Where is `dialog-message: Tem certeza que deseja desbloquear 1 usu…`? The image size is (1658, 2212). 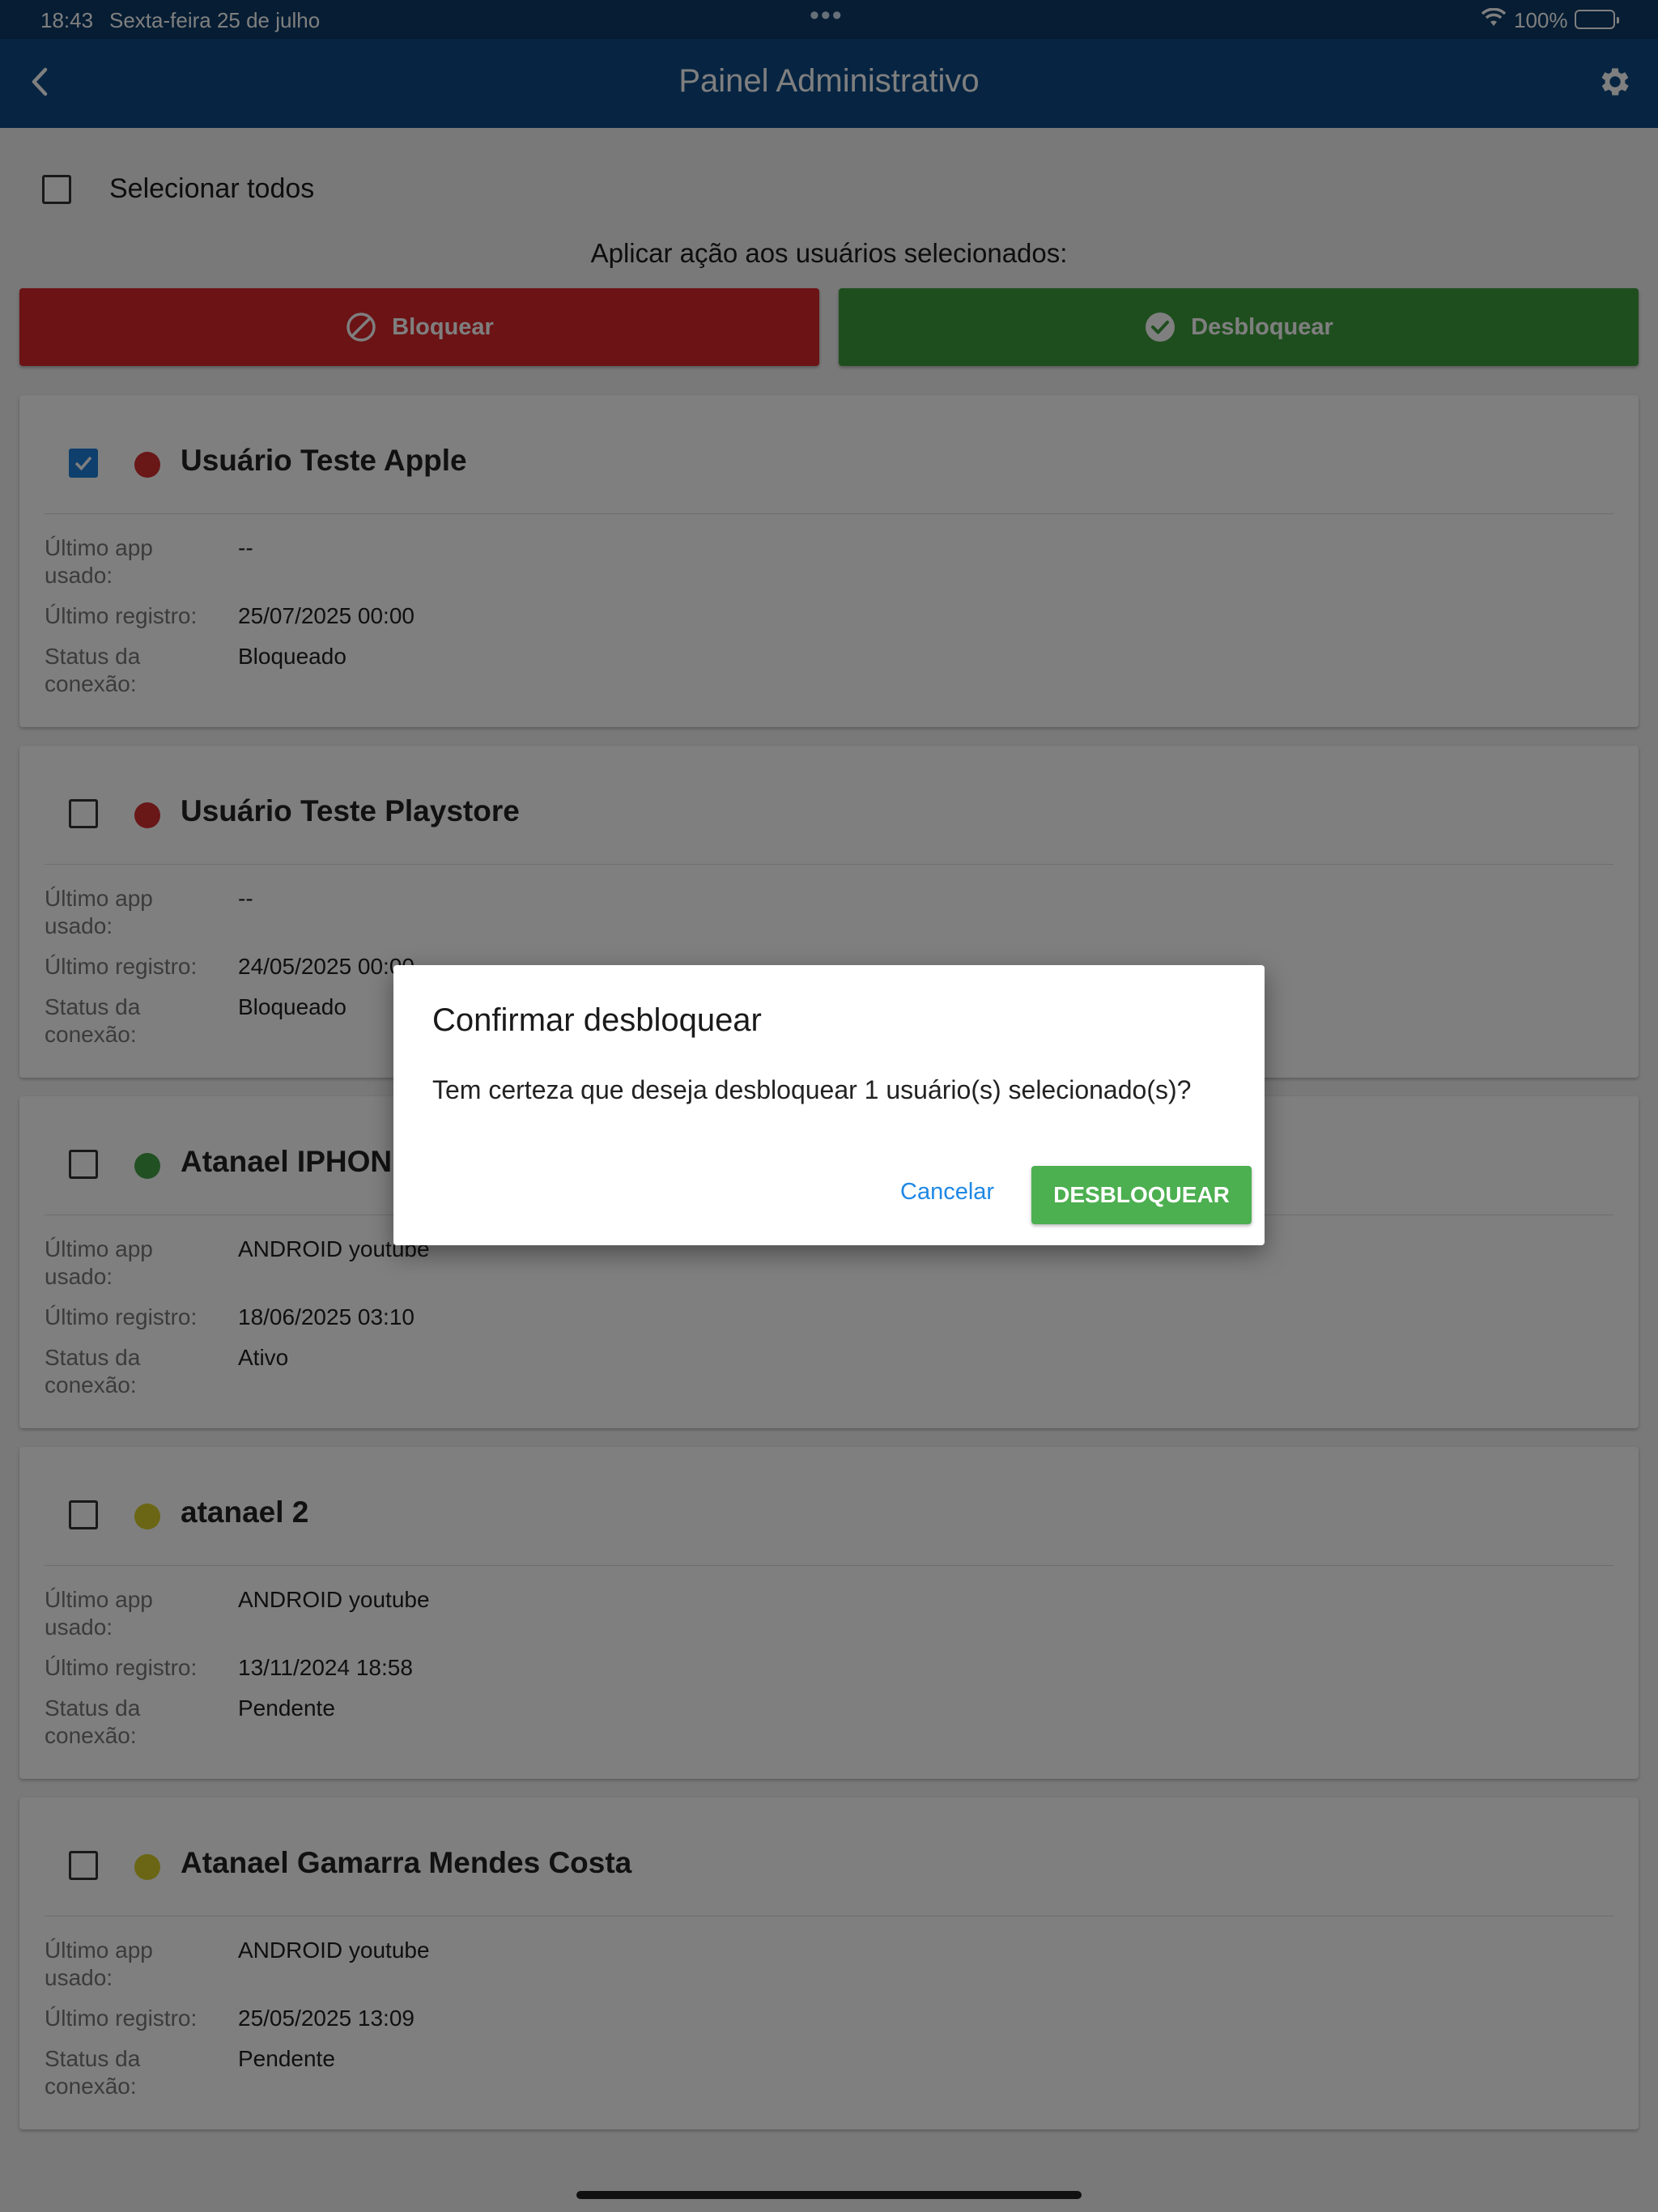 dialog-message: Tem certeza que deseja desbloquear 1 usu… is located at coordinates (812, 1089).